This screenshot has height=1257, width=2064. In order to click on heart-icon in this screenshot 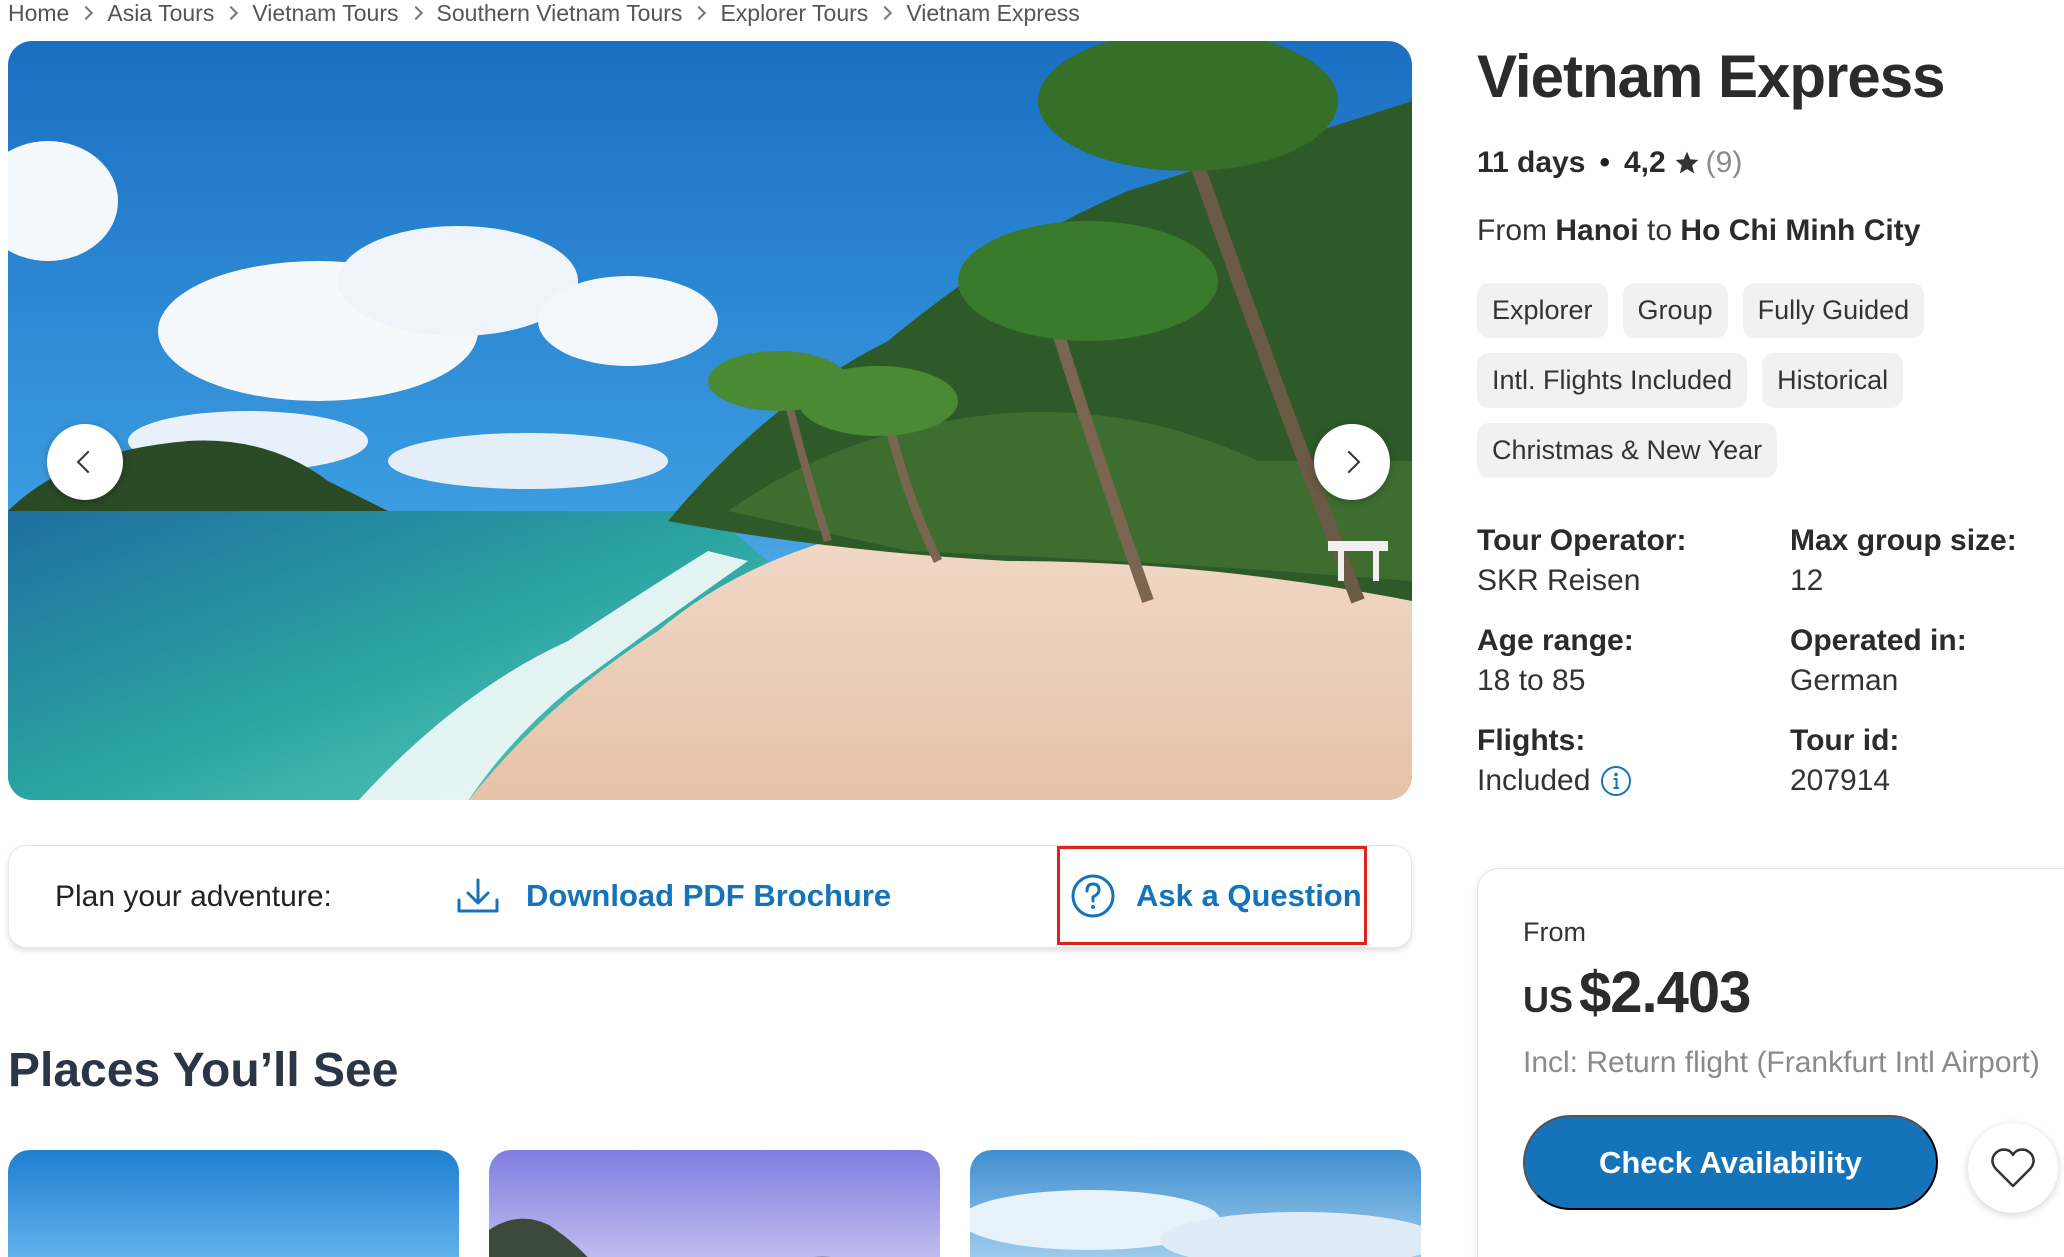, I will do `click(2013, 1168)`.